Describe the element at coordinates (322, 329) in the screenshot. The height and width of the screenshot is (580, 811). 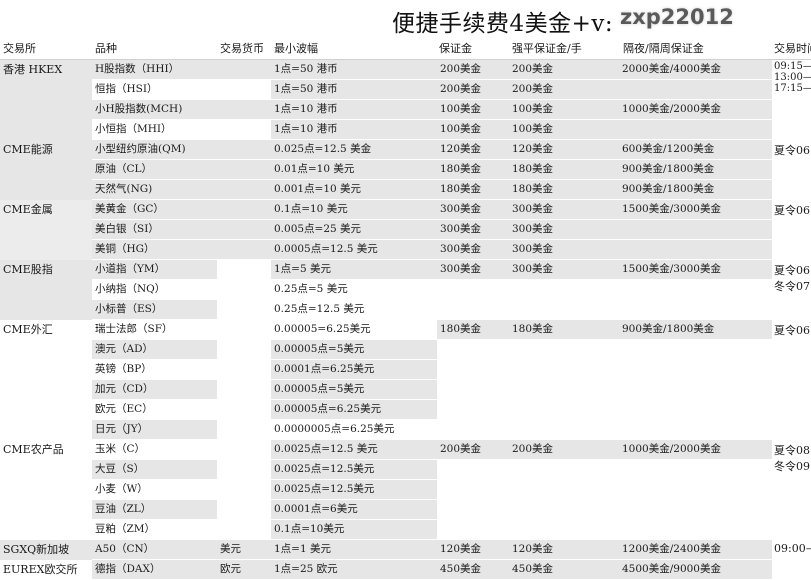
I see `tick-cell: 0.00005=6.25美元` at that location.